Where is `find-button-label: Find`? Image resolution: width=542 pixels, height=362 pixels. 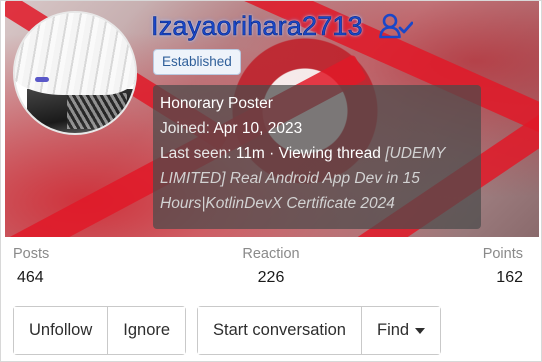 find-button-label: Find is located at coordinates (393, 330).